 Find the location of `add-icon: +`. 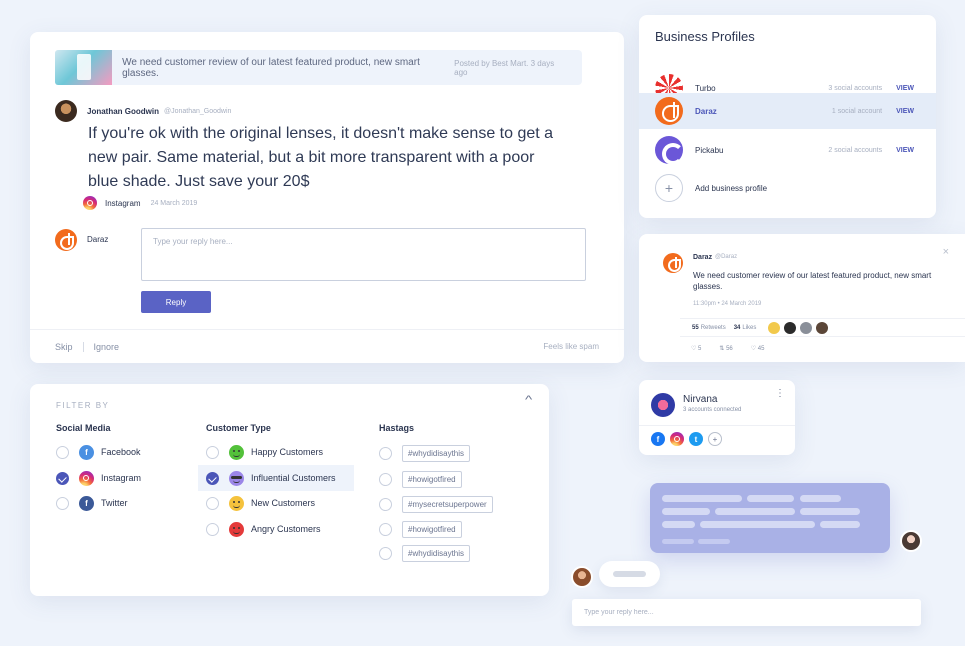

add-icon: + is located at coordinates (715, 439).